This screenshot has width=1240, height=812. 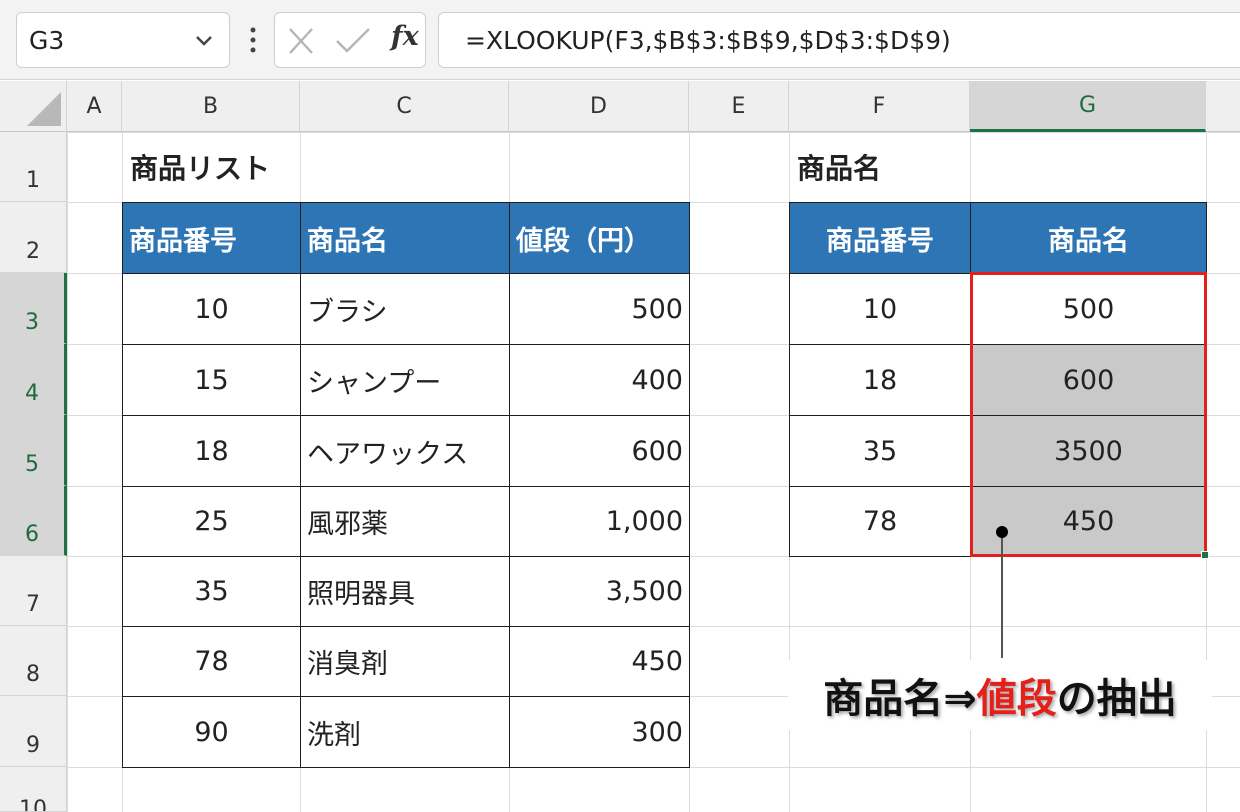 I want to click on header-product-name: 商品名, so click(x=405, y=238).